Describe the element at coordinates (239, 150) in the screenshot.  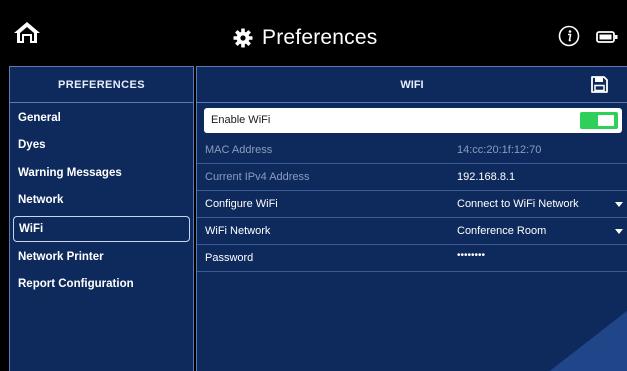
I see `mac-address-label: MAC Address` at that location.